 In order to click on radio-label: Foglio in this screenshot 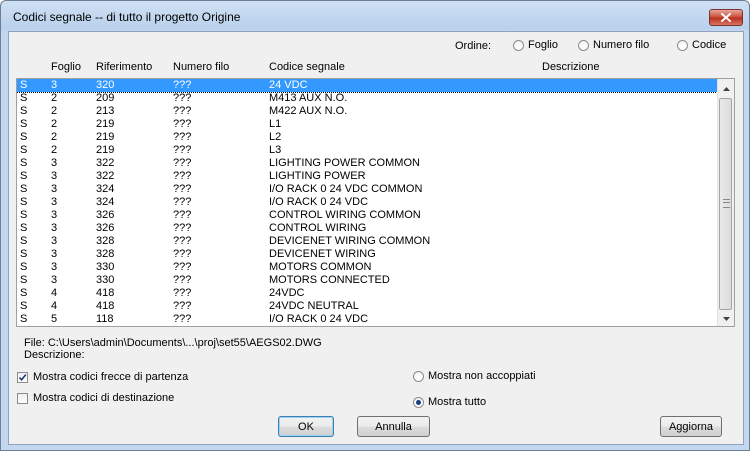, I will do `click(543, 45)`.